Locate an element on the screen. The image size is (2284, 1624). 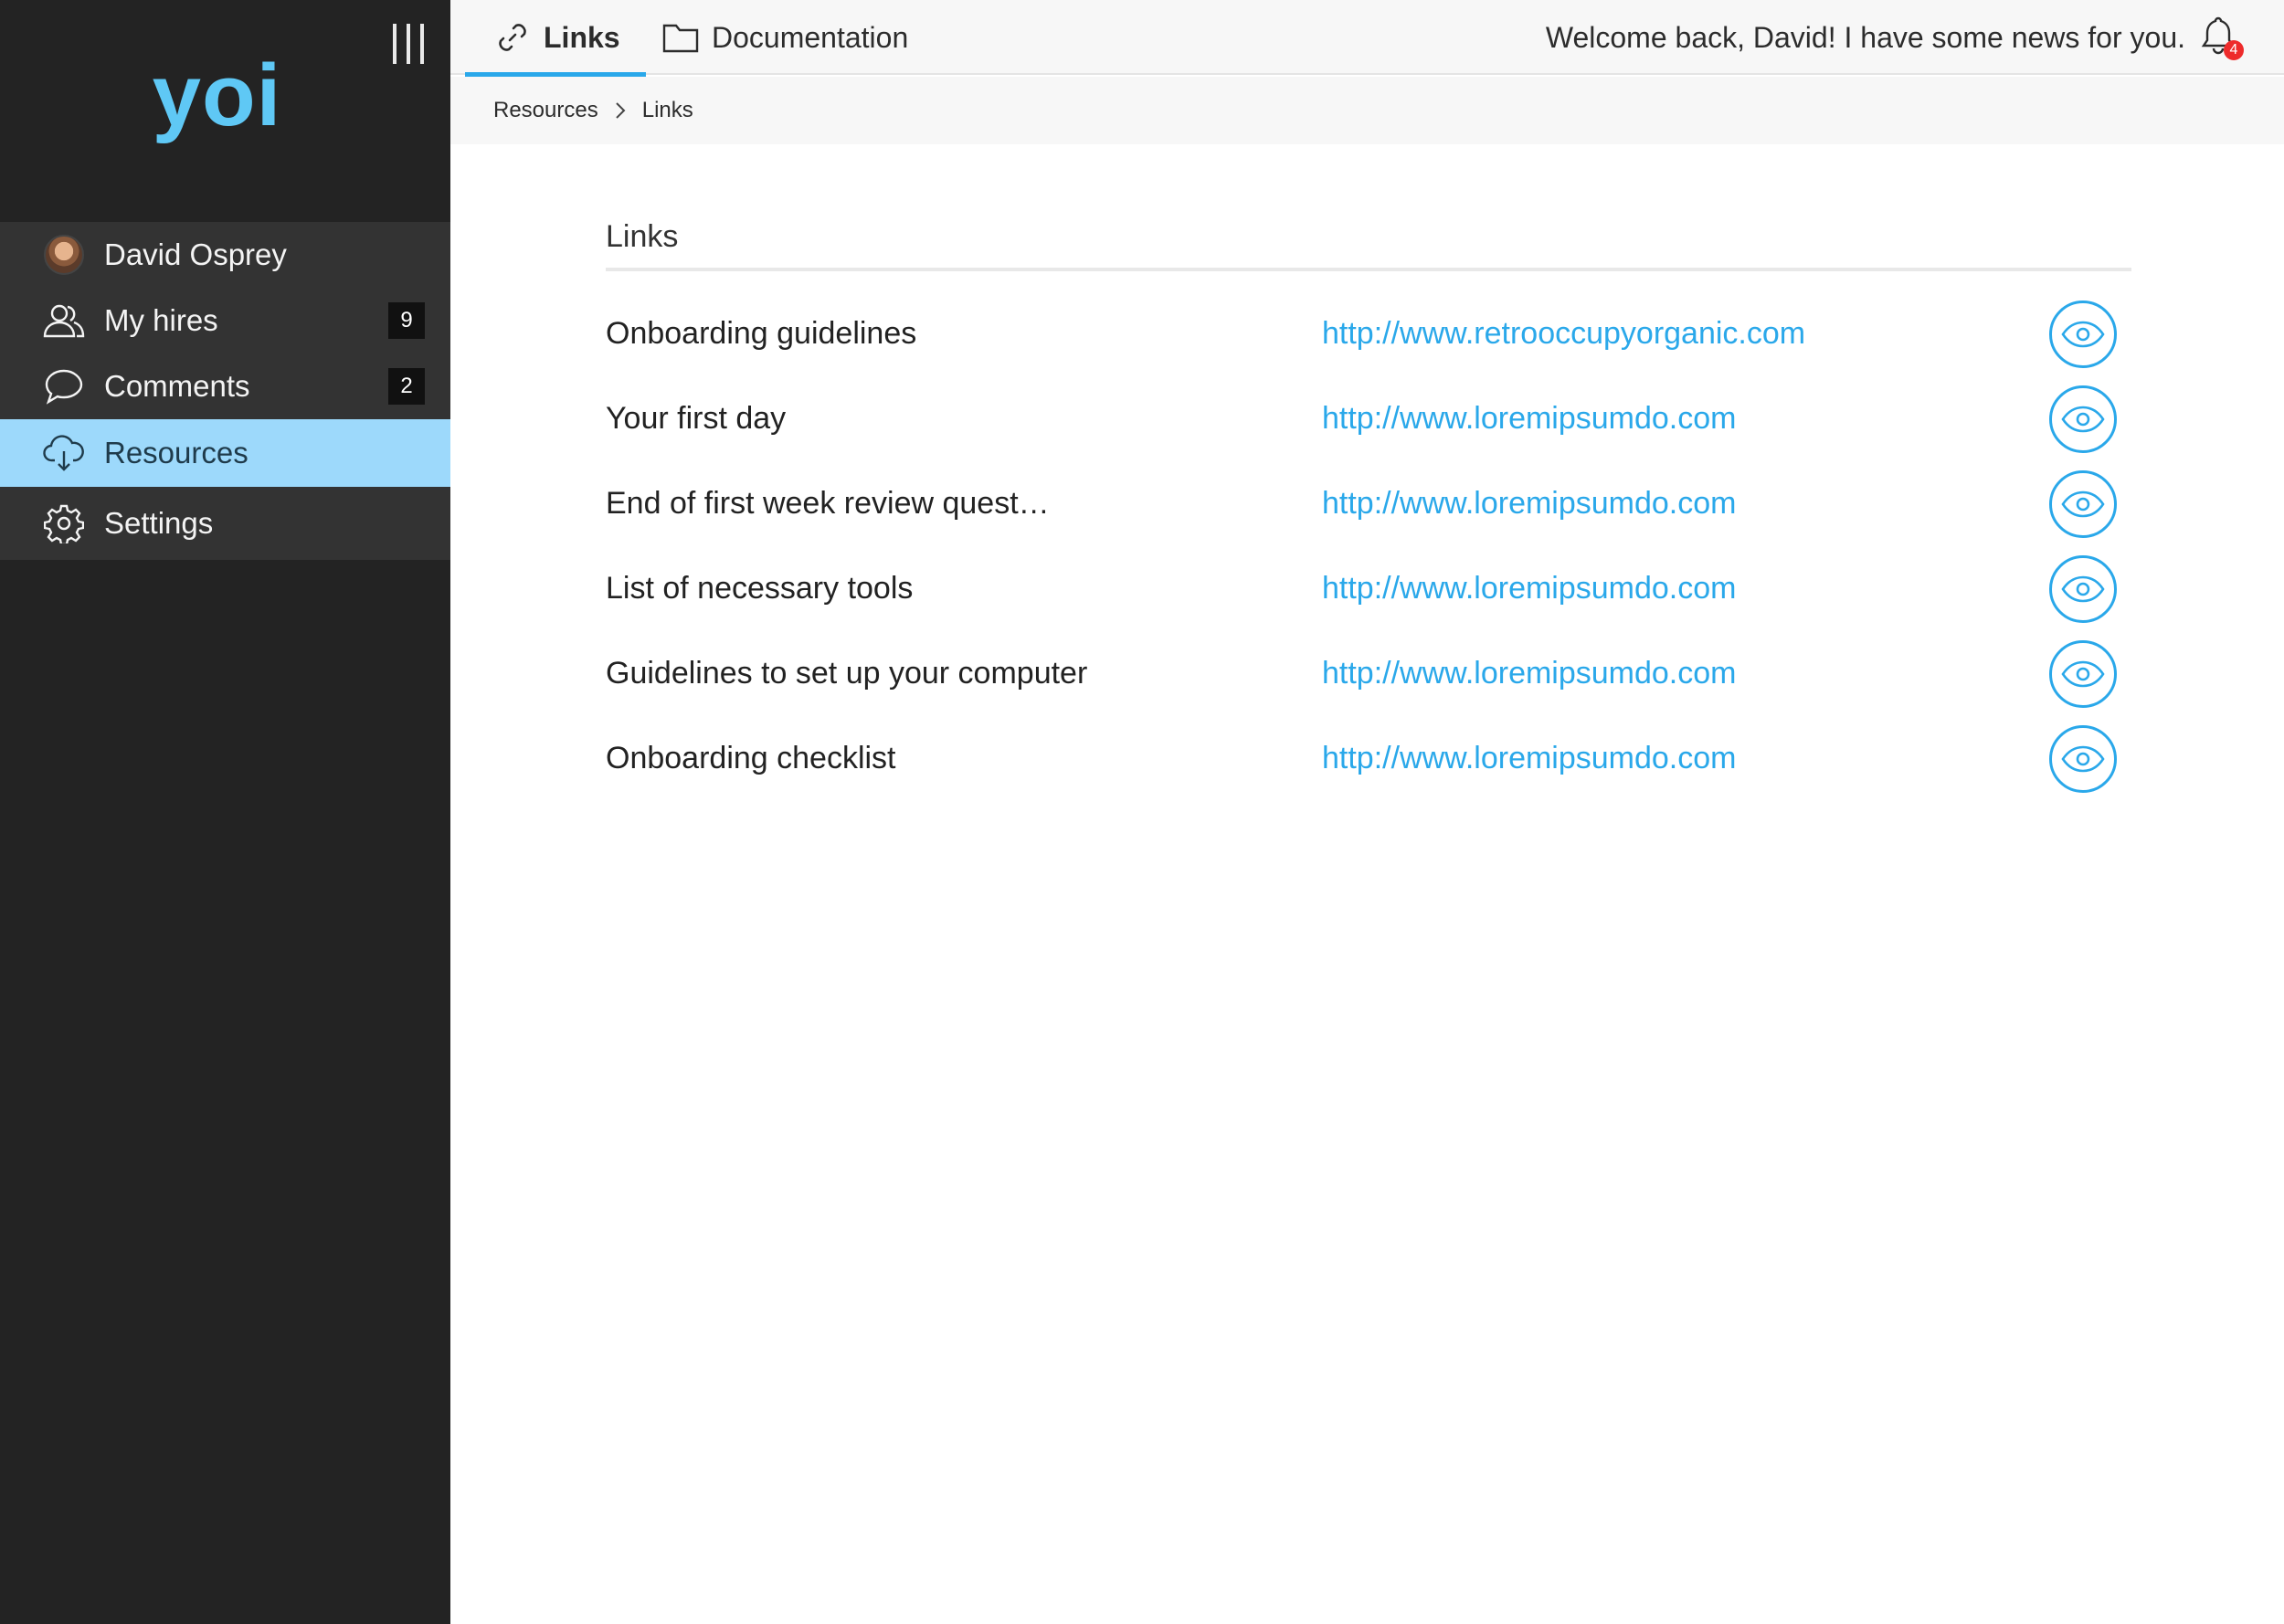
sidebar-item-settings: Settings is located at coordinates (225, 523).